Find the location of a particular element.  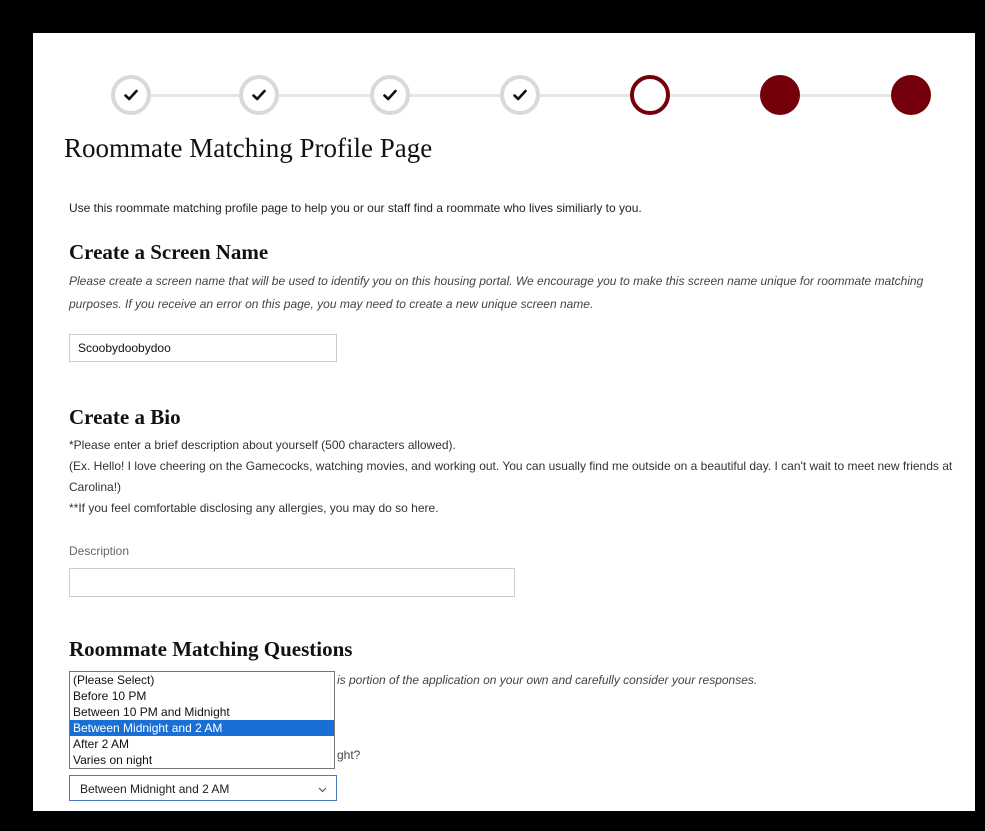

step-2-completed is located at coordinates (259, 95).